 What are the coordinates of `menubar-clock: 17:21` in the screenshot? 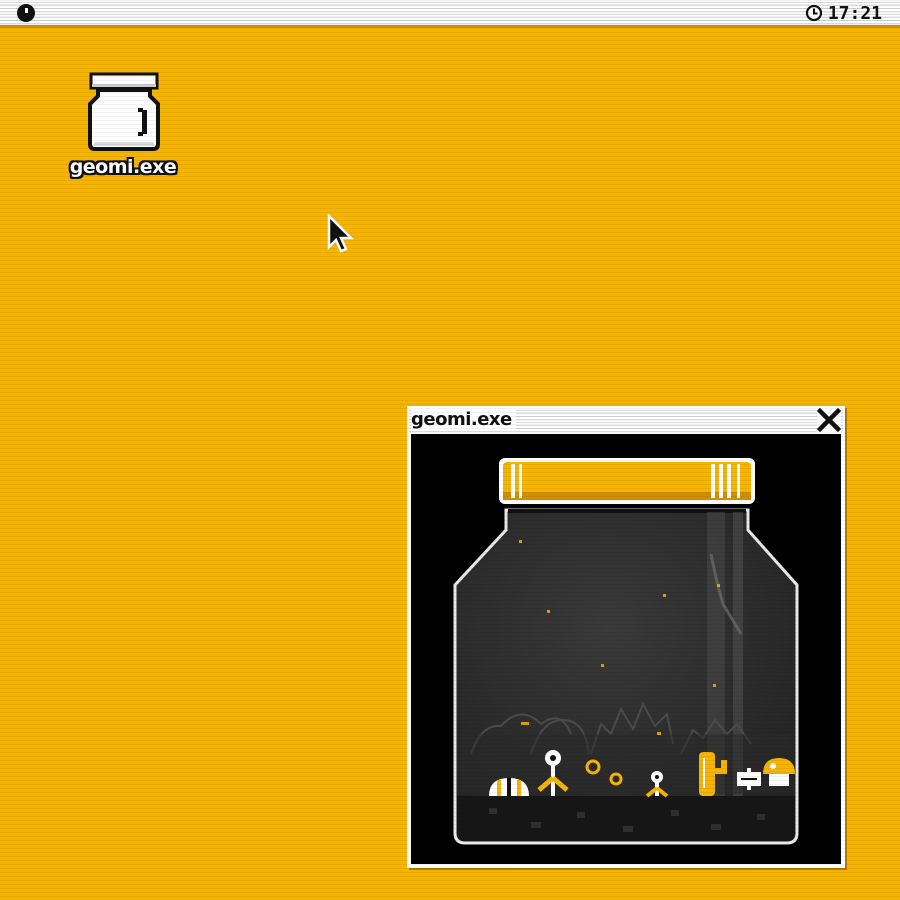 It's located at (843, 13).